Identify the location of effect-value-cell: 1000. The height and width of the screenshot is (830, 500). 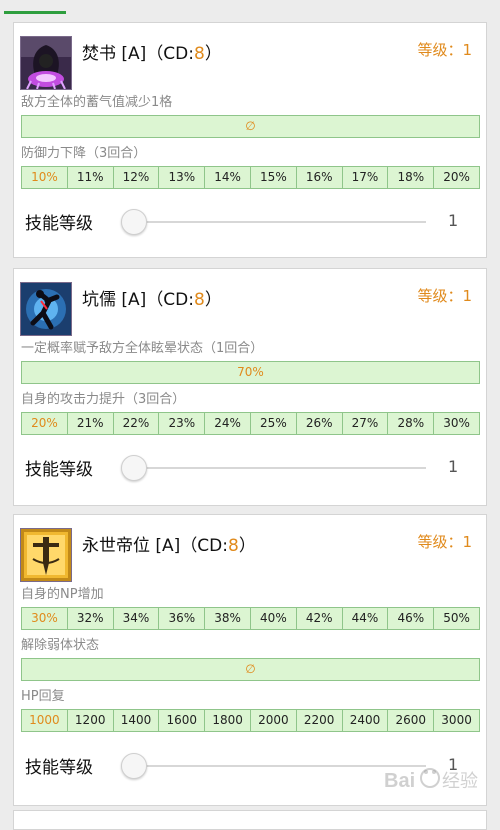
(44, 720).